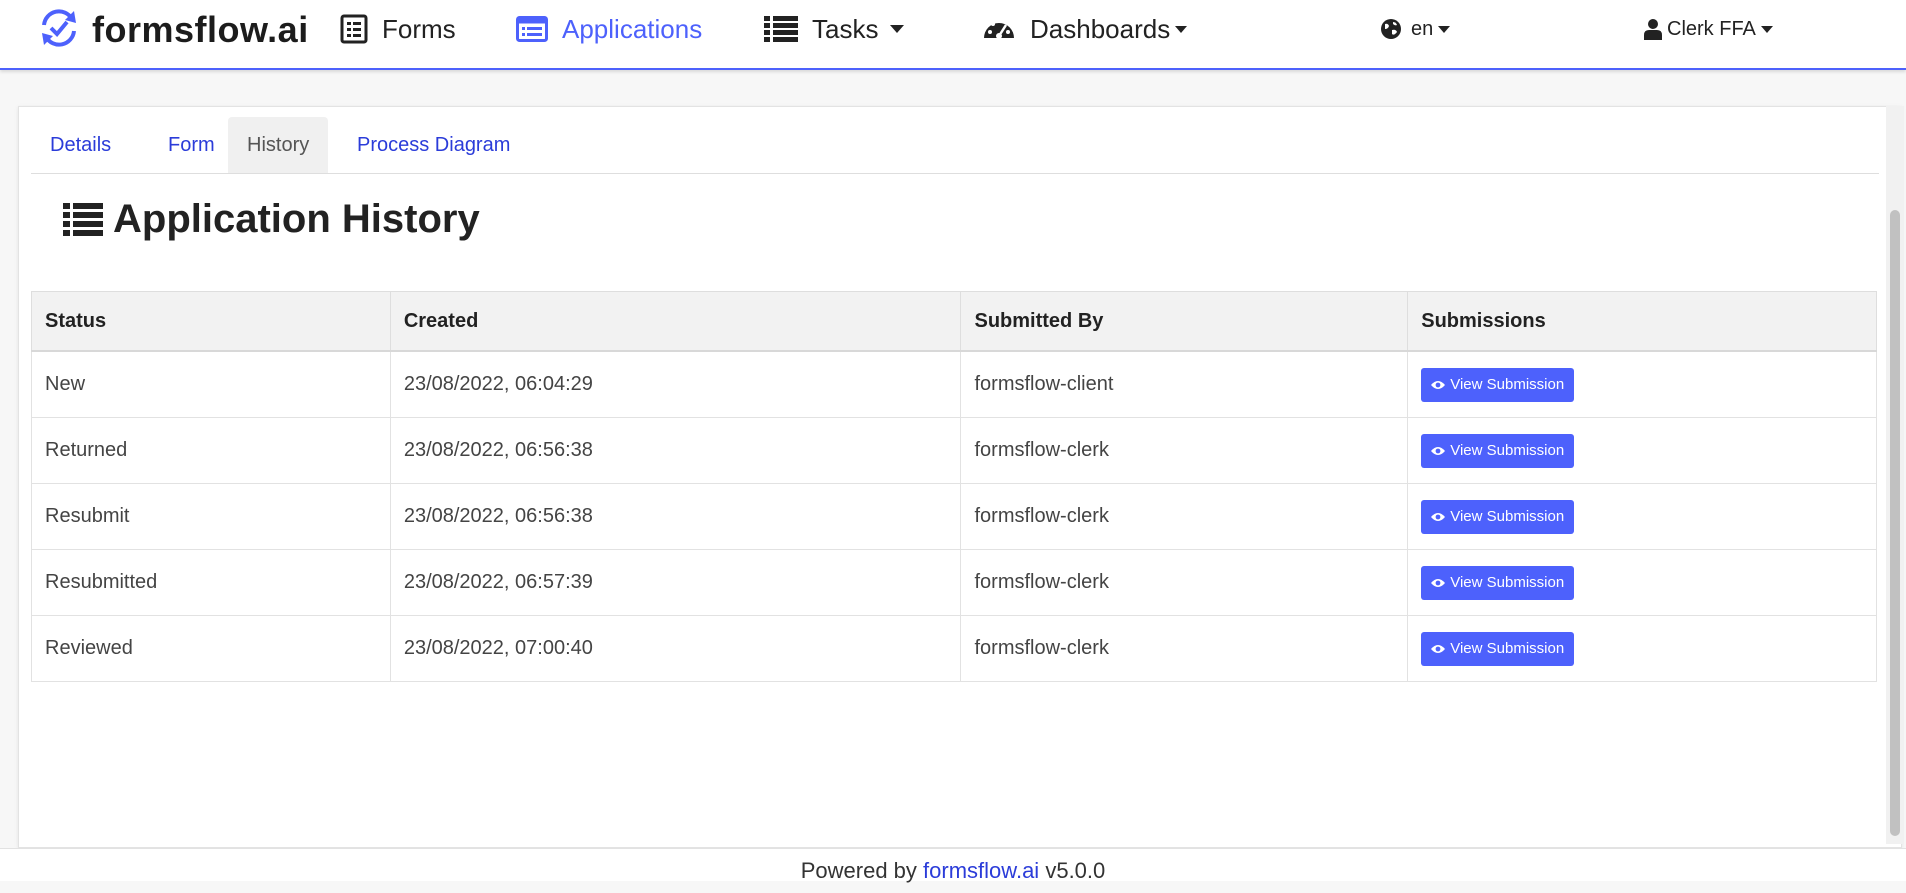 Image resolution: width=1906 pixels, height=893 pixels. What do you see at coordinates (296, 218) in the screenshot?
I see `page-title-text: Application History` at bounding box center [296, 218].